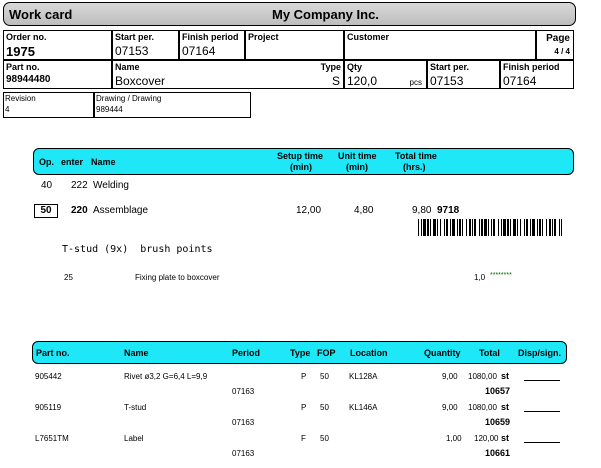 This screenshot has height=468, width=601. I want to click on part-row-total: 120,00, so click(486, 438).